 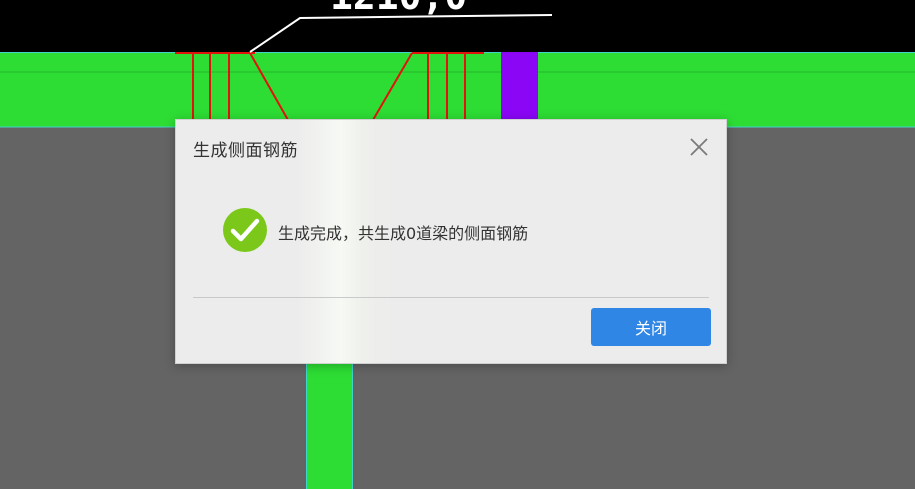 I want to click on close-button: 关闭, so click(x=651, y=327).